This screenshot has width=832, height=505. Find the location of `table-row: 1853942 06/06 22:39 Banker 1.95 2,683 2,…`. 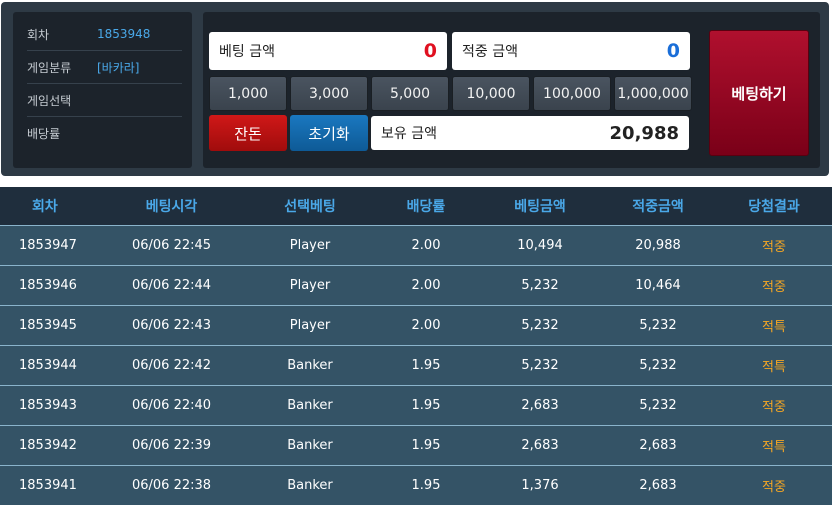

table-row: 1853942 06/06 22:39 Banker 1.95 2,683 2,… is located at coordinates (416, 444).